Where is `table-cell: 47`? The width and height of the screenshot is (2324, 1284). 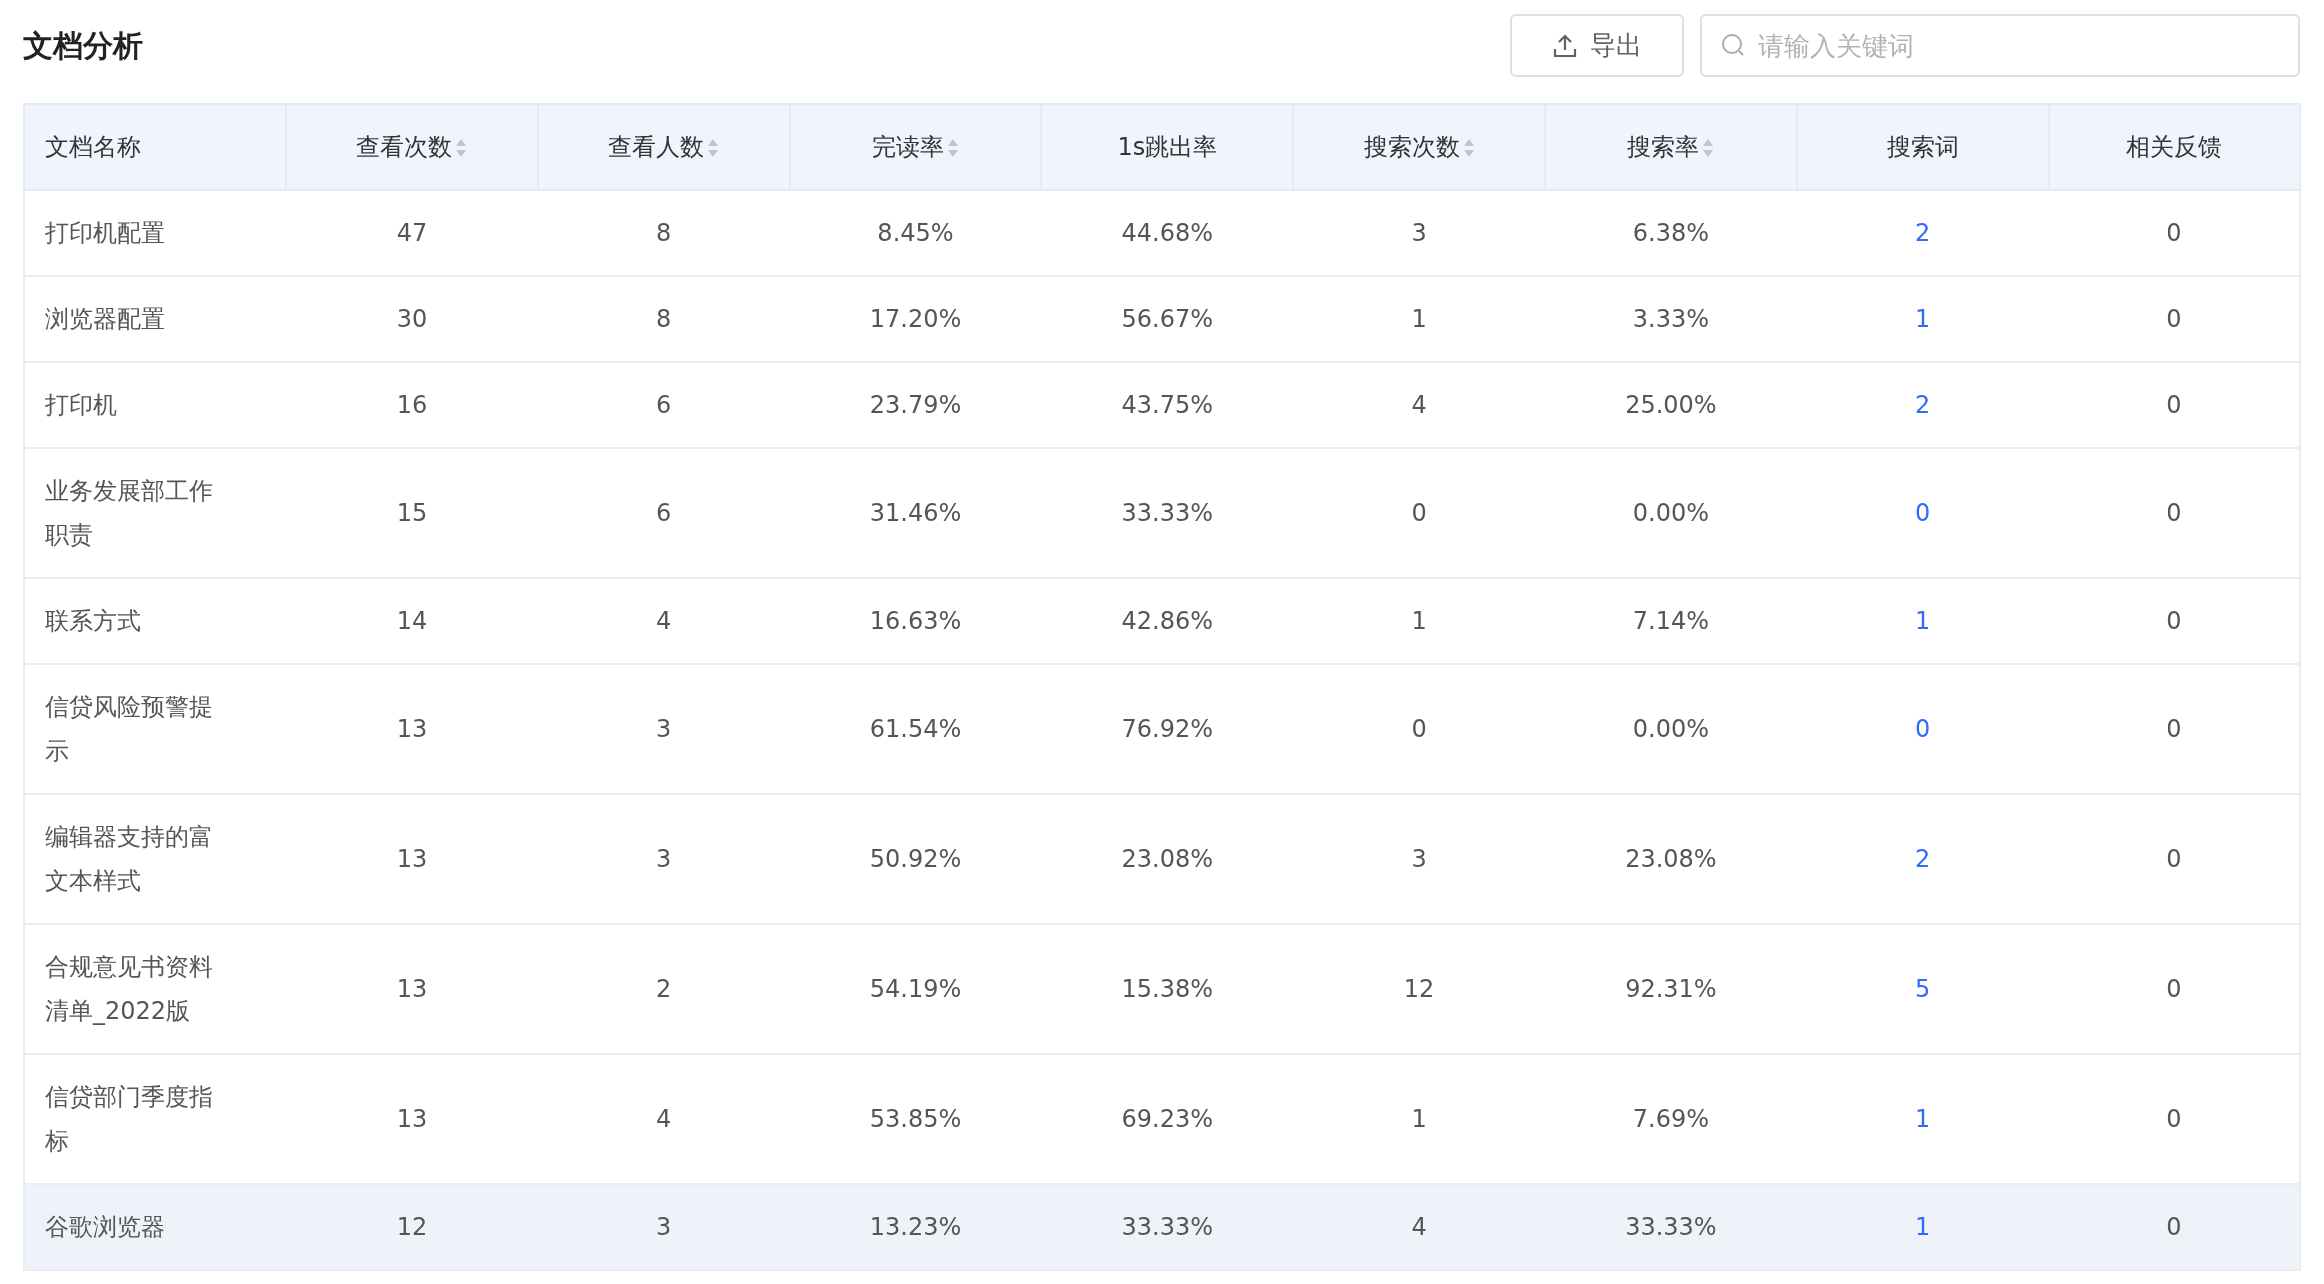 table-cell: 47 is located at coordinates (412, 233).